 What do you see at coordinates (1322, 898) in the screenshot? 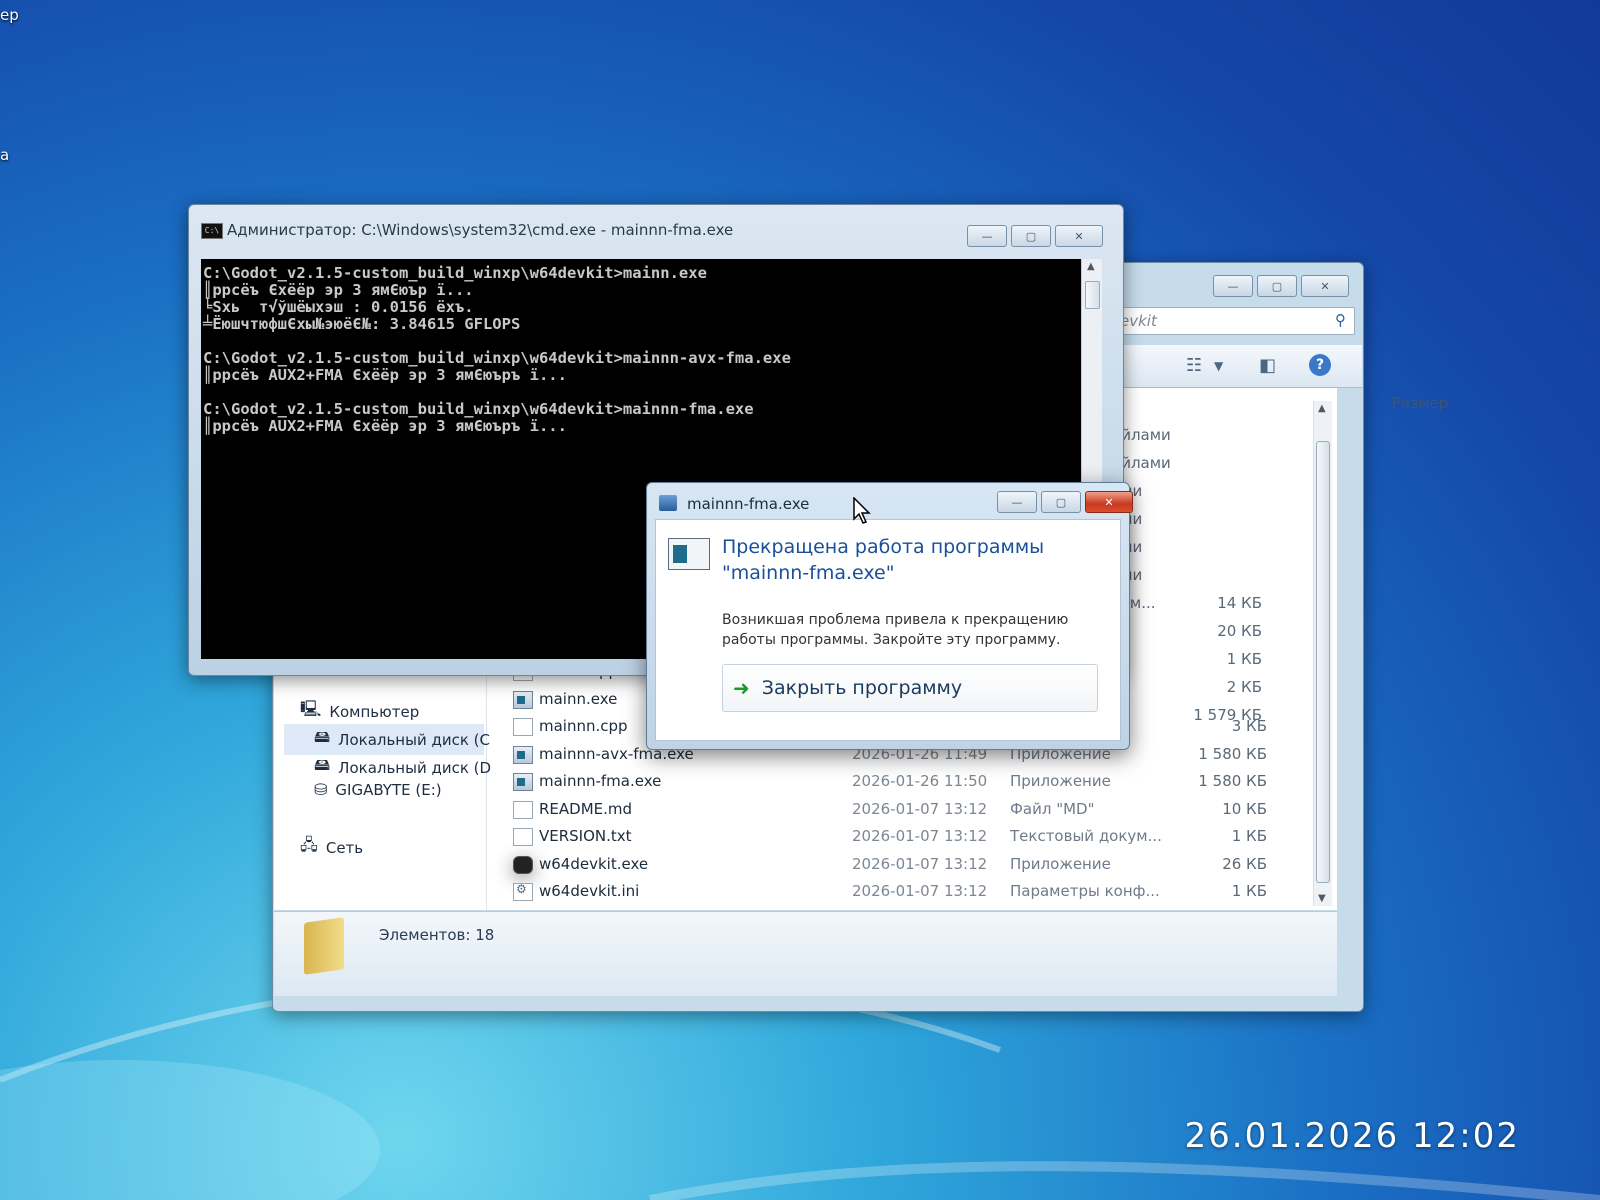
I see `scroll-down-icon: ▼` at bounding box center [1322, 898].